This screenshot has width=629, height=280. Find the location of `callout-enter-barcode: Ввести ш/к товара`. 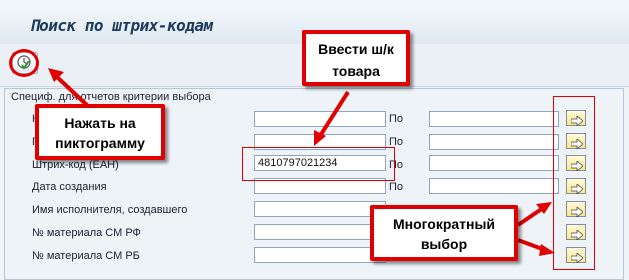

callout-enter-barcode: Ввести ш/к товара is located at coordinates (356, 58).